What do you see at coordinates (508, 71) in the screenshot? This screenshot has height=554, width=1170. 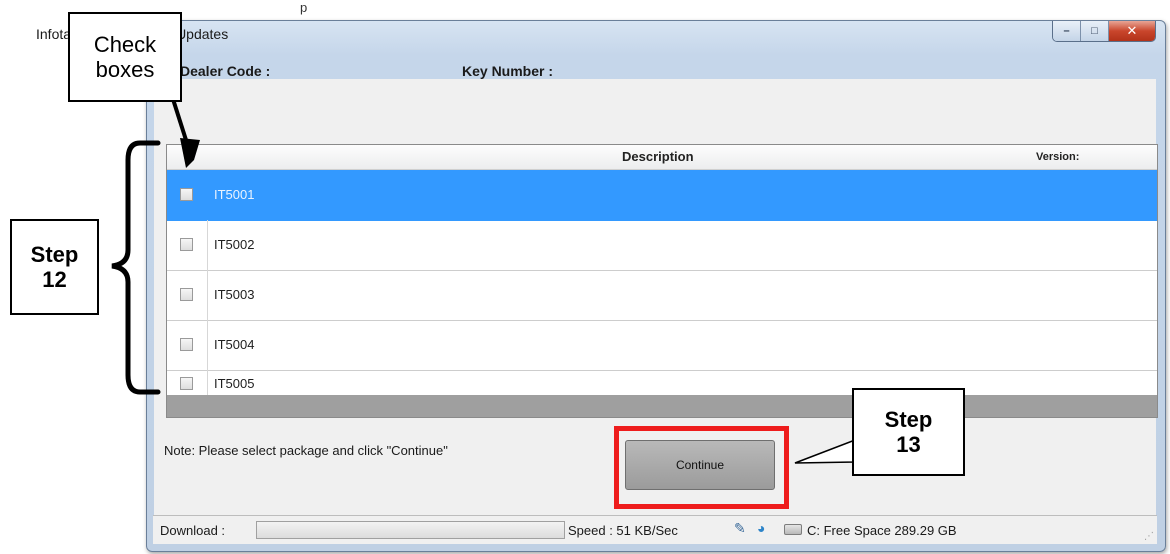 I see `key-number-label: Key Number :` at bounding box center [508, 71].